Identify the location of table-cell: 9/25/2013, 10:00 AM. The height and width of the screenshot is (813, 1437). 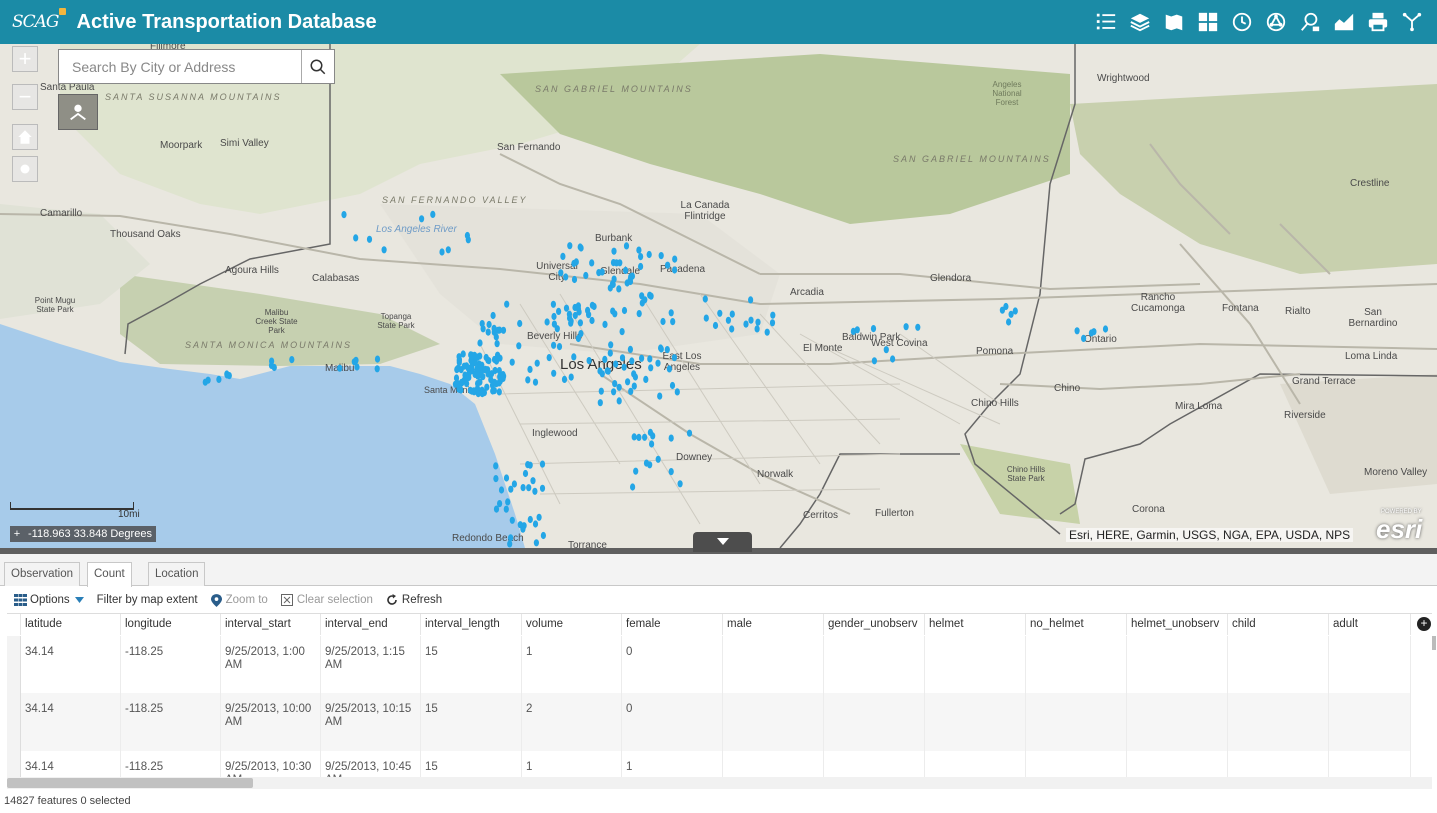
(271, 722).